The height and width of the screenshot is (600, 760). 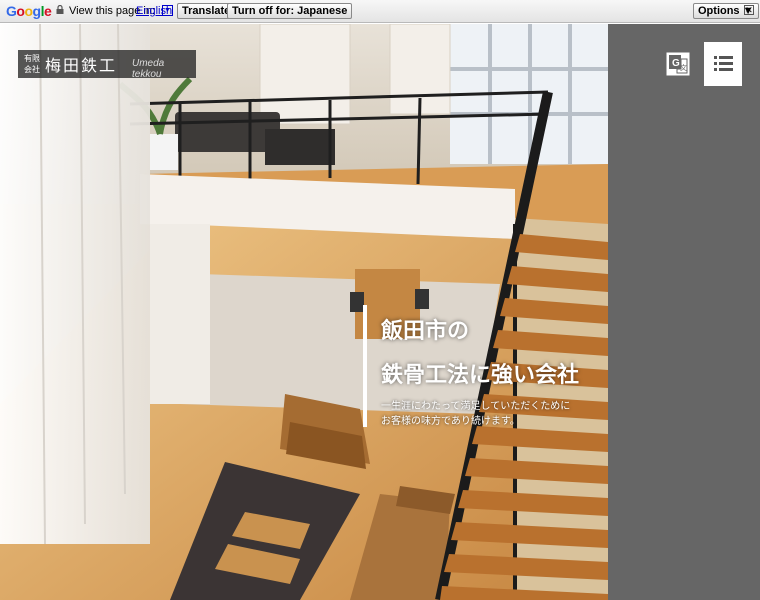 What do you see at coordinates (148, 69) in the screenshot?
I see `logo-romaji: Umeda tekkou` at bounding box center [148, 69].